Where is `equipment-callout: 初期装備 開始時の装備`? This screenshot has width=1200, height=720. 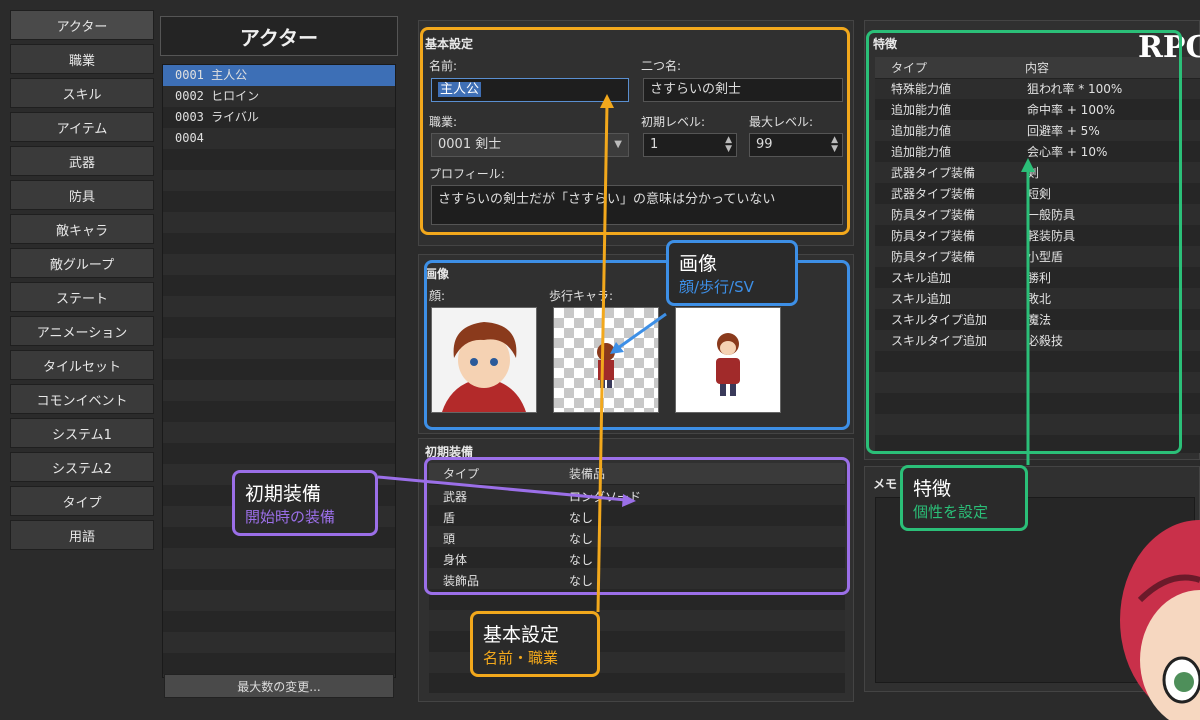 equipment-callout: 初期装備 開始時の装備 is located at coordinates (305, 503).